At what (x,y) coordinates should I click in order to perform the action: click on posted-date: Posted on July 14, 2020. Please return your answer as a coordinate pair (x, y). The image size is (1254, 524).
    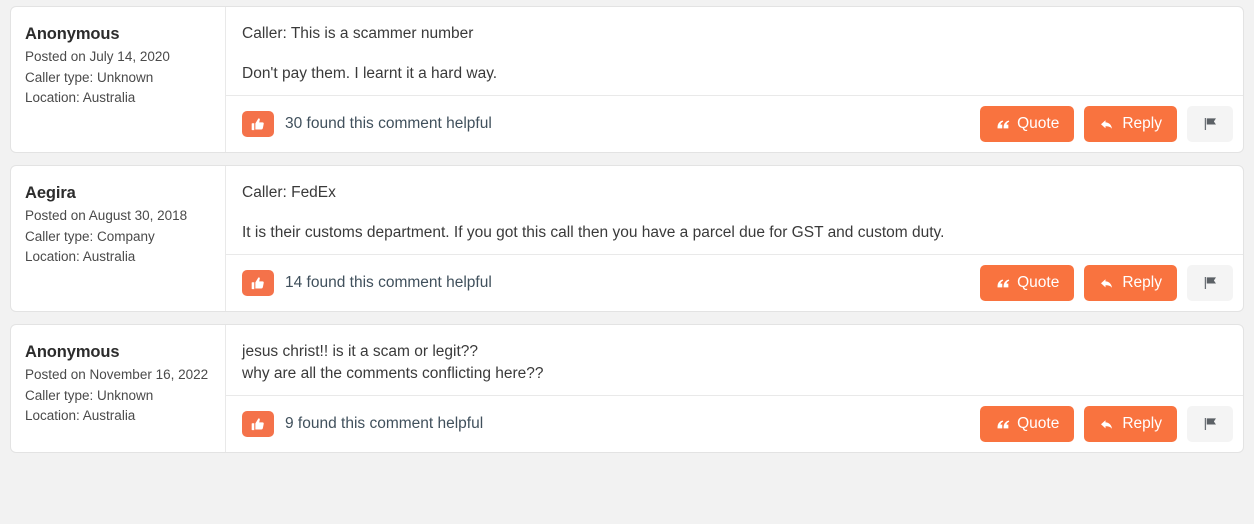
    Looking at the image, I should click on (97, 57).